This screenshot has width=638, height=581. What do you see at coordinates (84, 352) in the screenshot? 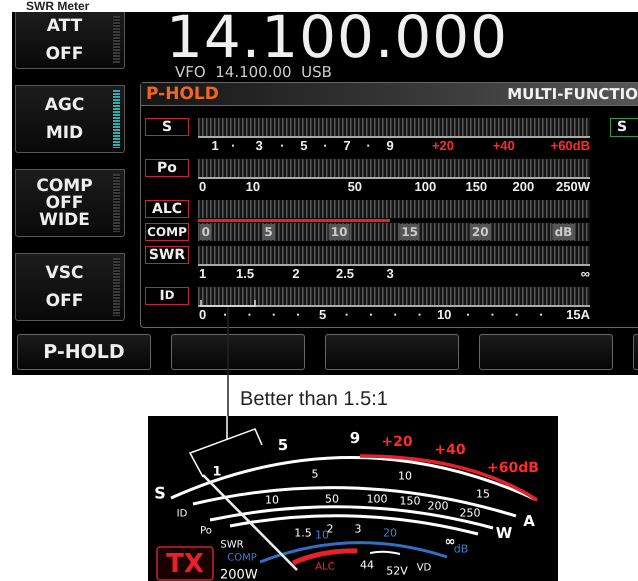
I see `function-button: P-HOLD` at bounding box center [84, 352].